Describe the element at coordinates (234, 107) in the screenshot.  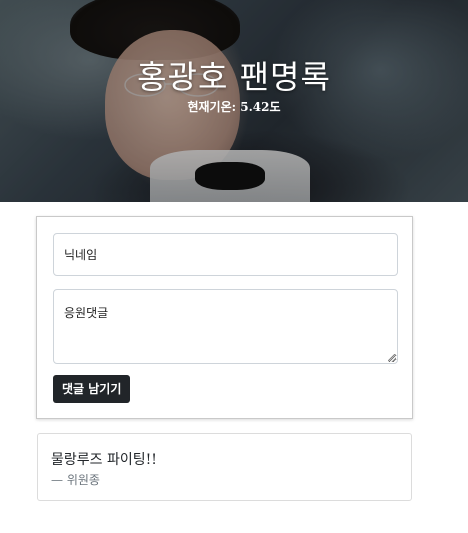
I see `temperature-text: 현재기온: 5.42도` at that location.